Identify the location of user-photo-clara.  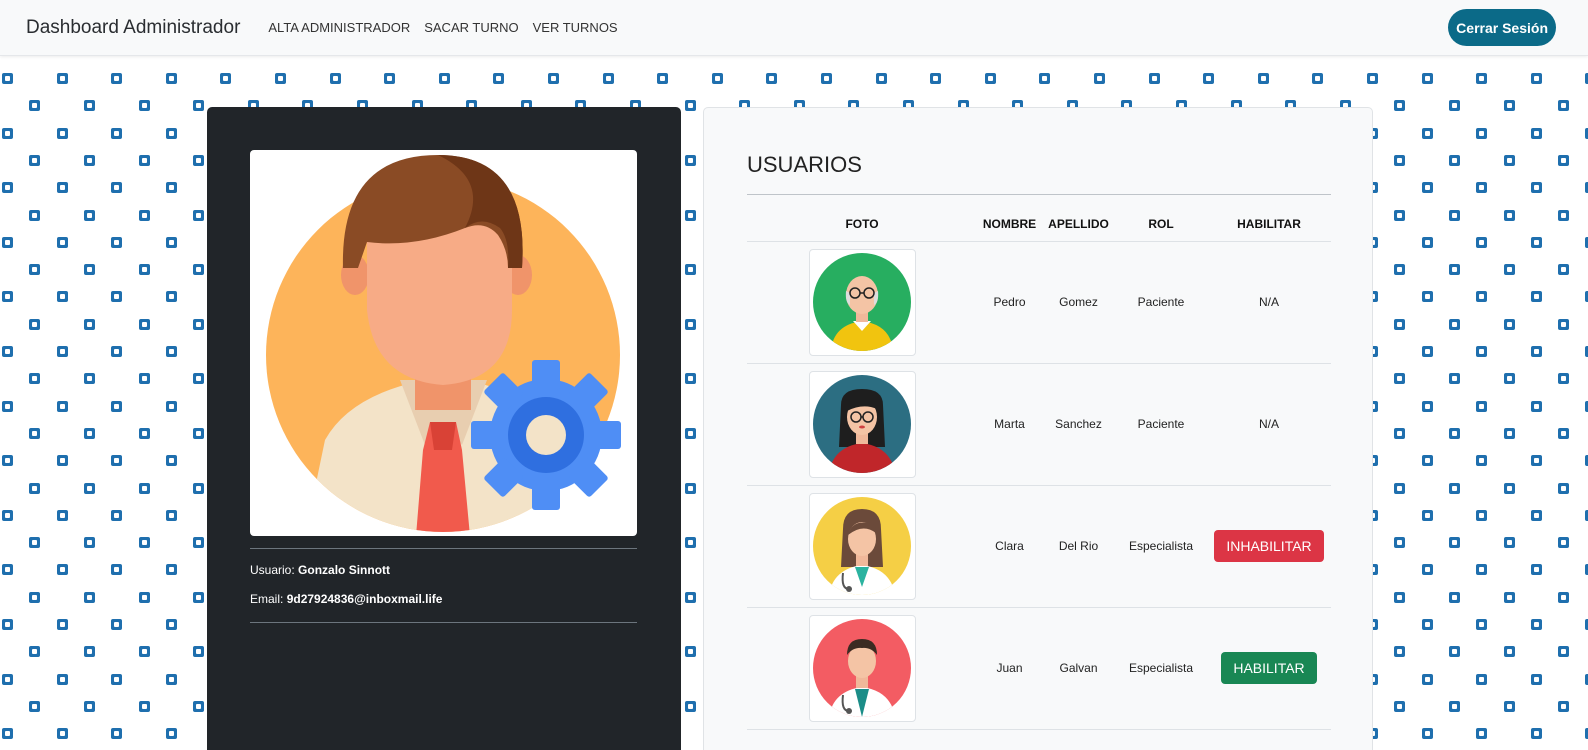
(862, 546).